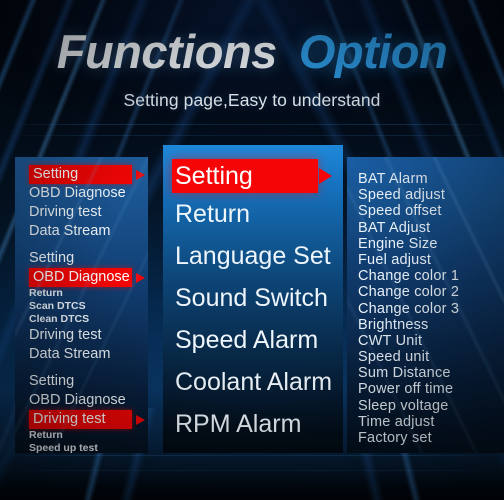 This screenshot has width=504, height=500. I want to click on center-item-setting-highlighted: Setting, so click(252, 176).